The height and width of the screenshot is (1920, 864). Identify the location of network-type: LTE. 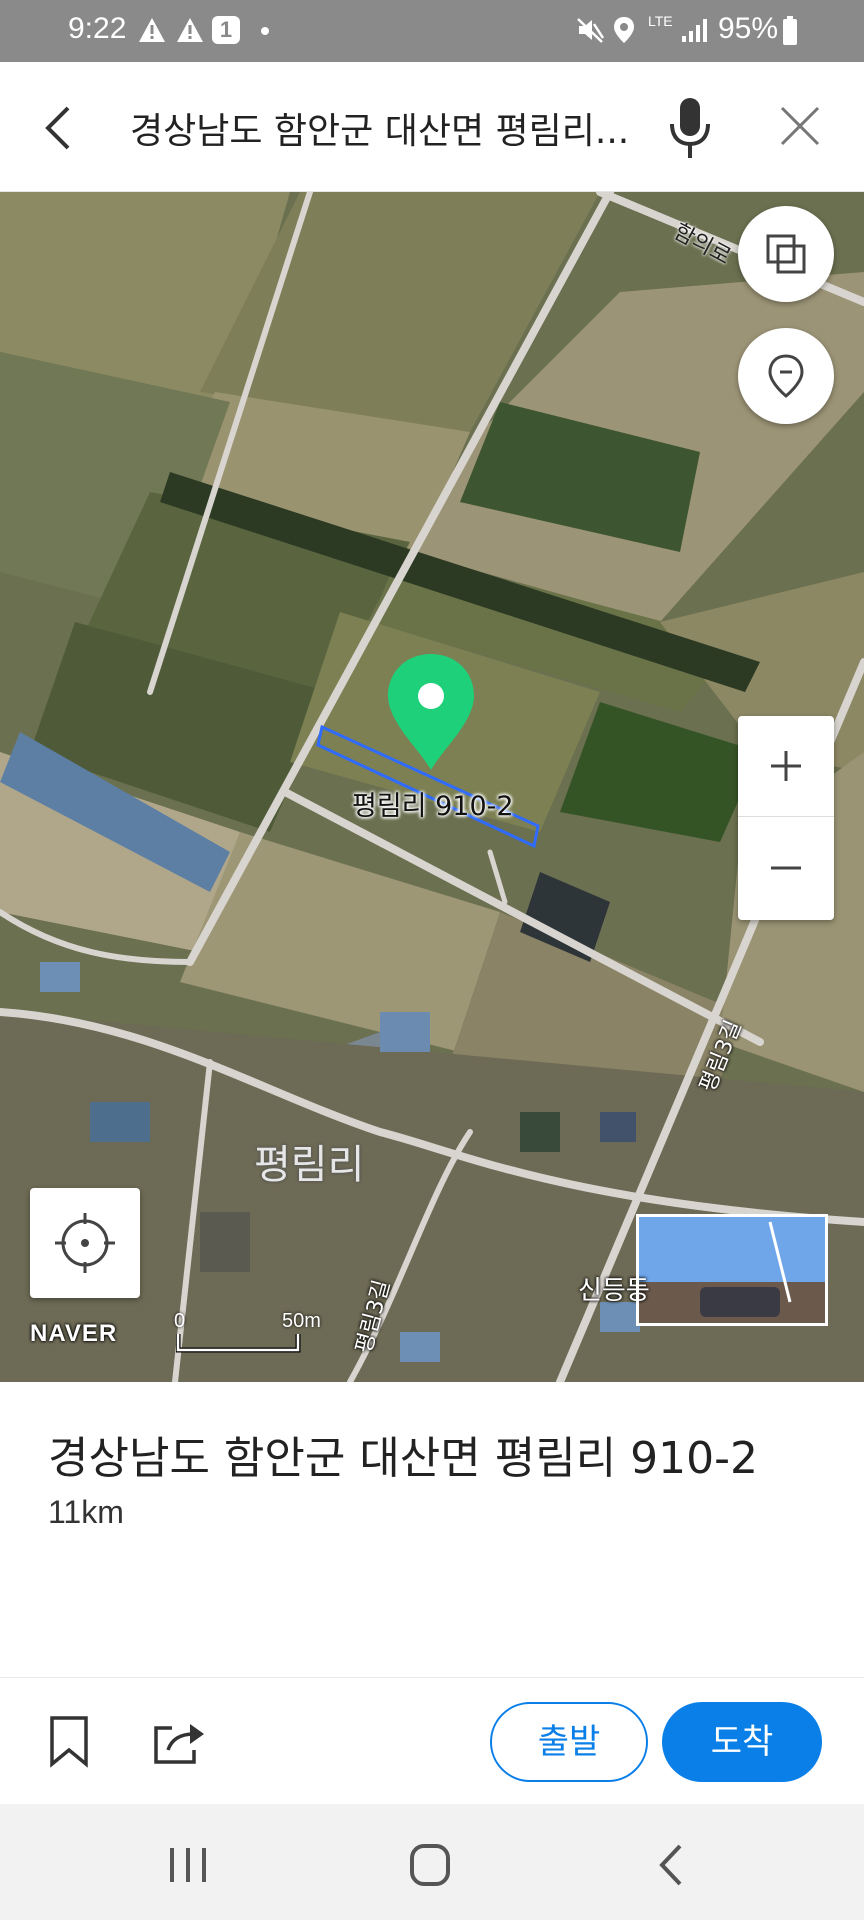
(660, 21).